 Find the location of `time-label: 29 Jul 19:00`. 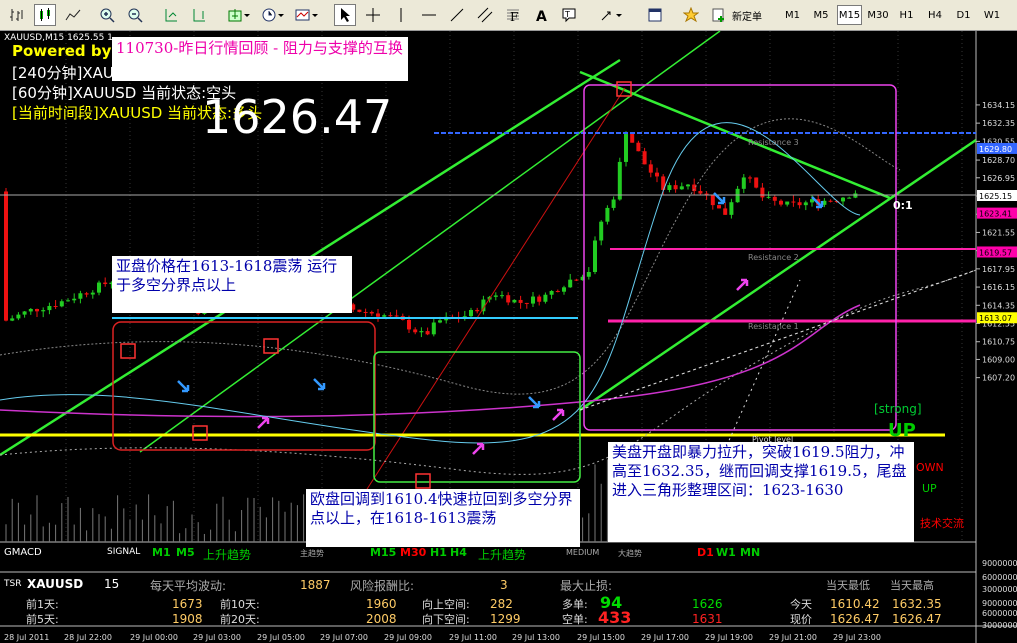

time-label: 29 Jul 19:00 is located at coordinates (729, 637).